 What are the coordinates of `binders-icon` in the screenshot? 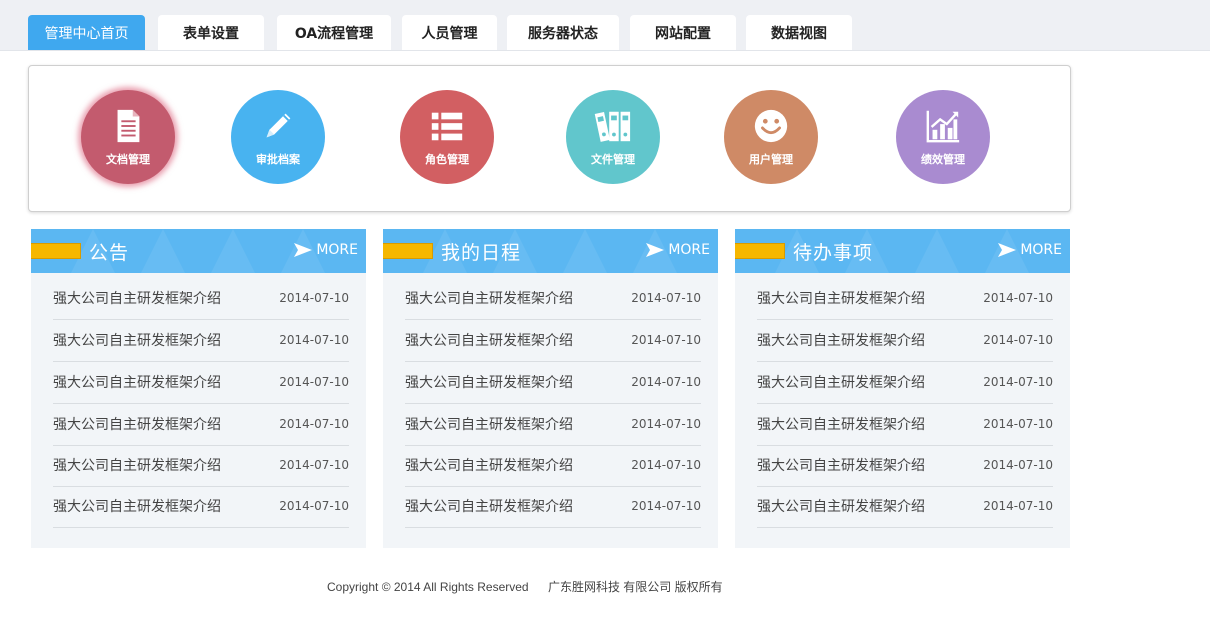 It's located at (612, 126).